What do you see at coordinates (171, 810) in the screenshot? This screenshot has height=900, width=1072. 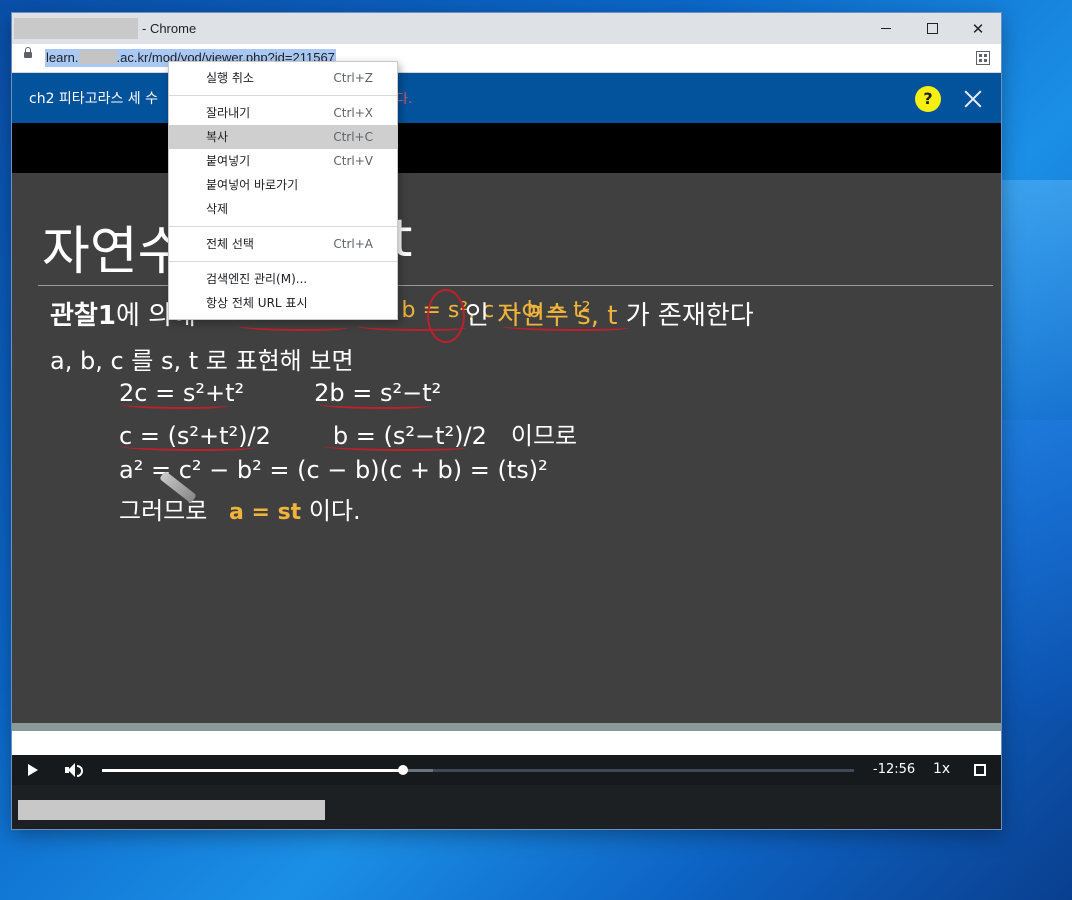 I see `redacted-footer-text` at bounding box center [171, 810].